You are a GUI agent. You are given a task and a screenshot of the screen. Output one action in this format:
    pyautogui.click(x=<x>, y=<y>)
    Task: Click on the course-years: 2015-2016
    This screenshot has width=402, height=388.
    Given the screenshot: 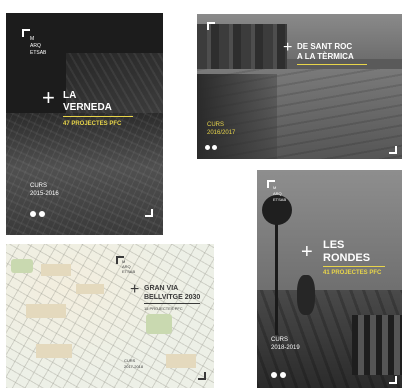 What is the action you would take?
    pyautogui.click(x=44, y=194)
    